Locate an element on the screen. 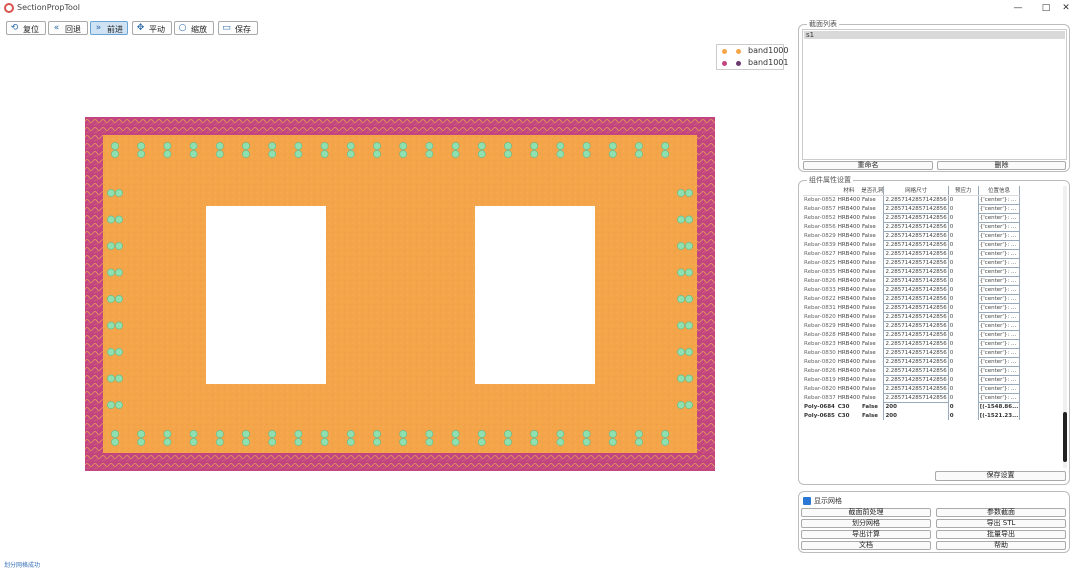  table-cell-id: Rebar-0830 is located at coordinates (820, 352).